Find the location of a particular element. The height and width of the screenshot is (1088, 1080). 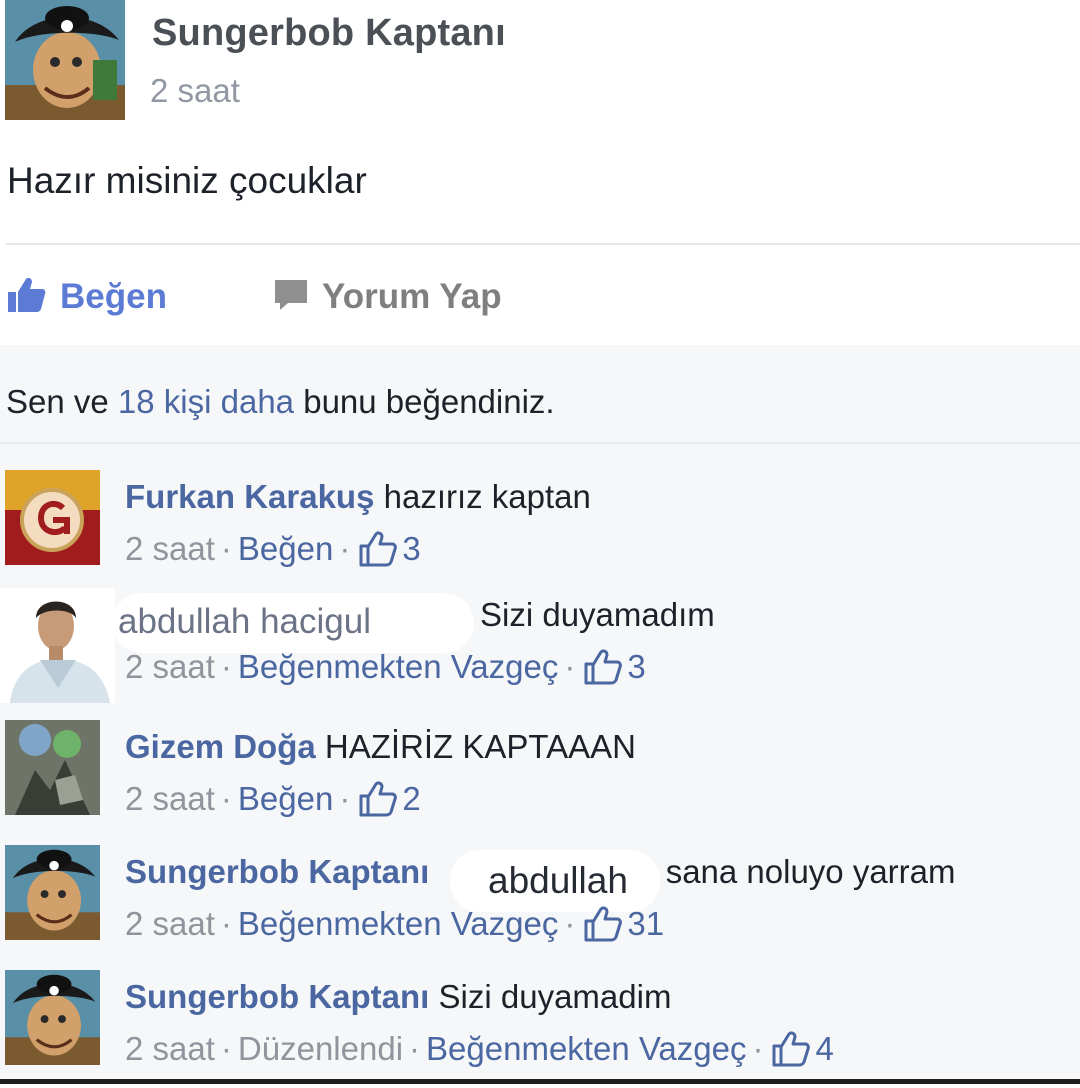

like-button: Beğen is located at coordinates (86, 297).